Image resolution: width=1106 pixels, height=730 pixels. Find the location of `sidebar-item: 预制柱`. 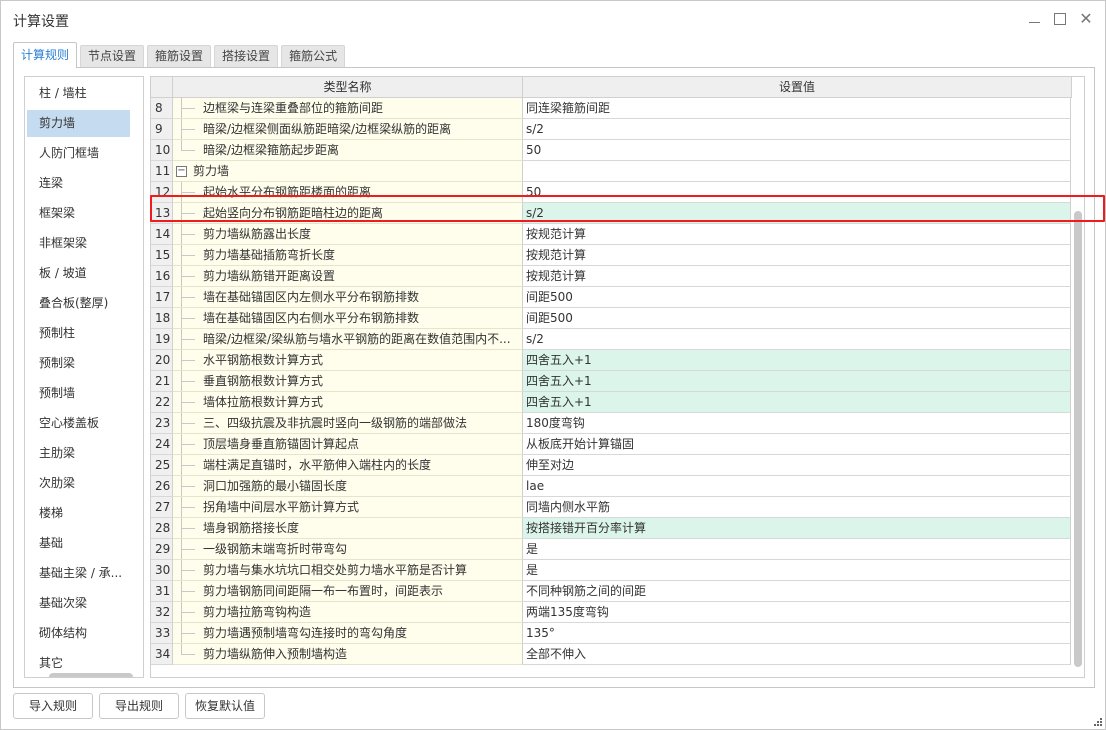

sidebar-item: 预制柱 is located at coordinates (78, 333).